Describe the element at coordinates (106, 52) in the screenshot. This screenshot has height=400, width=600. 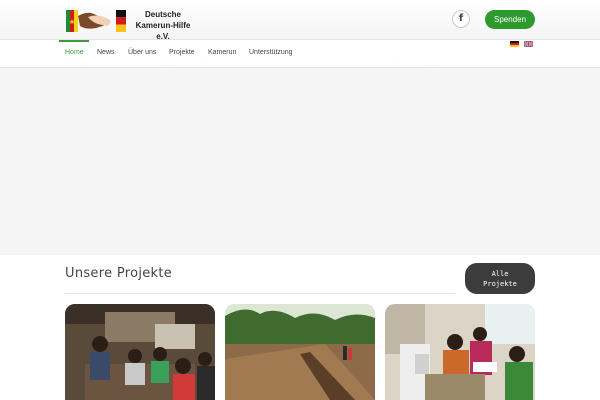
I see `nav-item-news: News` at that location.